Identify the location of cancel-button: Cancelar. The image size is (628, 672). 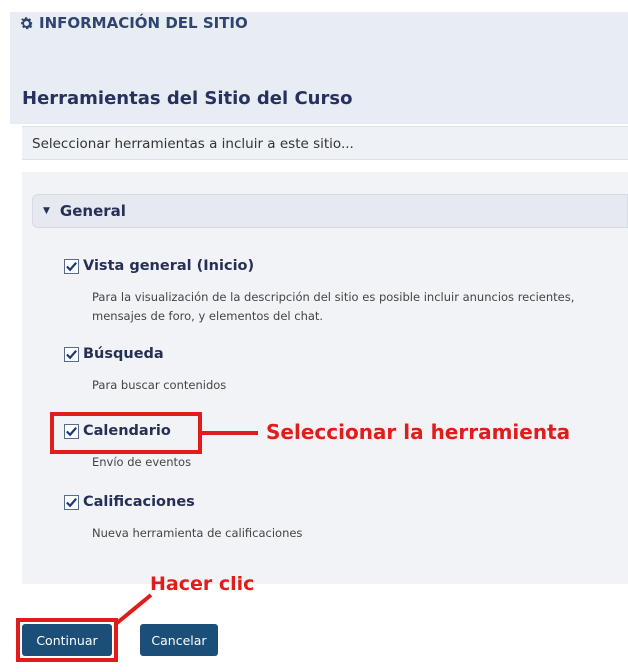
(179, 640).